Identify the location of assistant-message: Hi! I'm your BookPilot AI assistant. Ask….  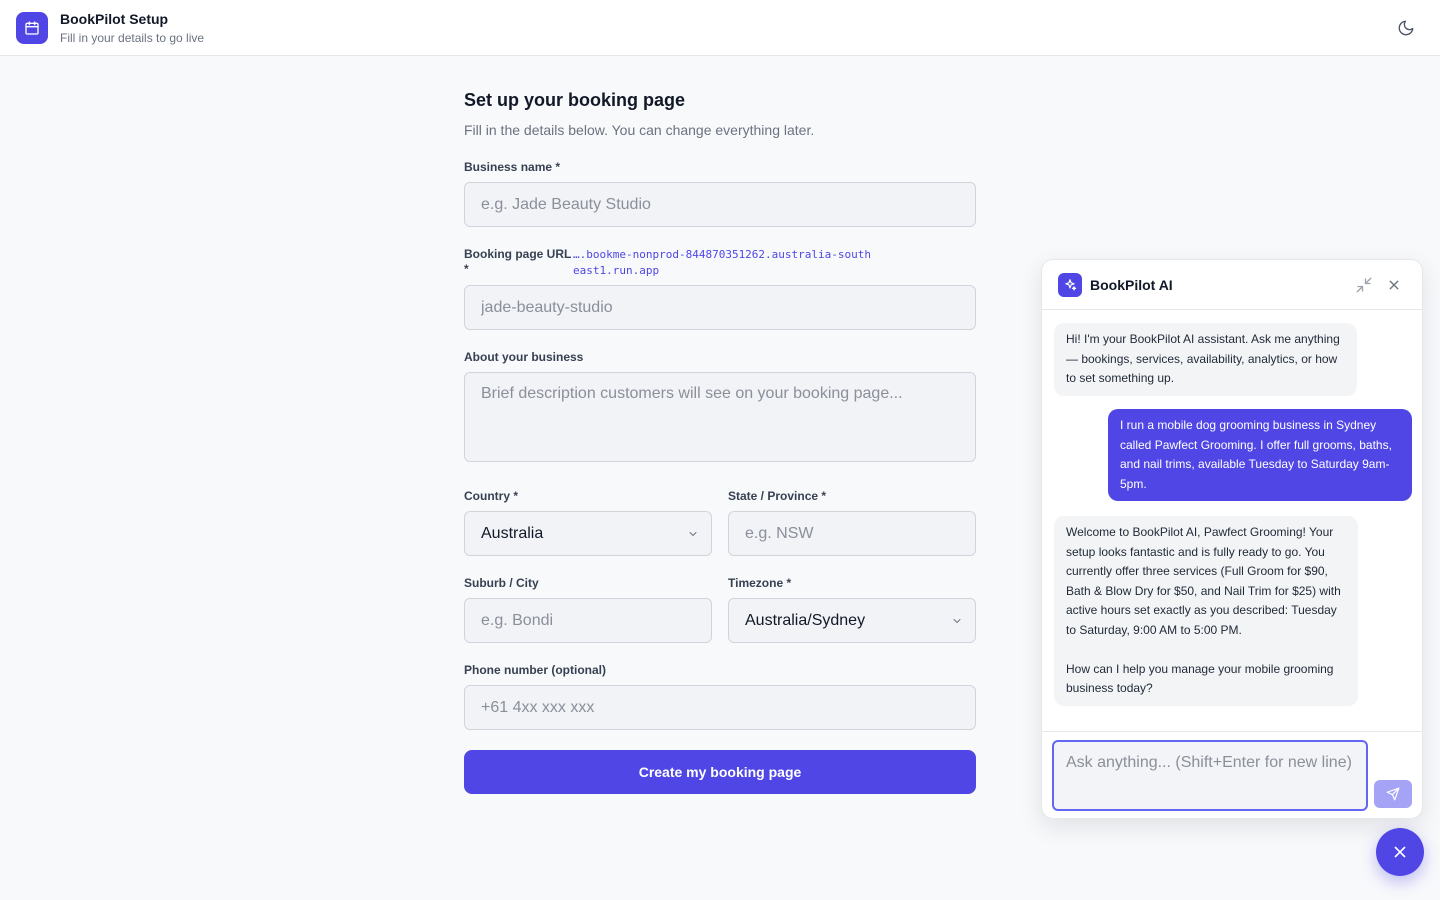
(1205, 359).